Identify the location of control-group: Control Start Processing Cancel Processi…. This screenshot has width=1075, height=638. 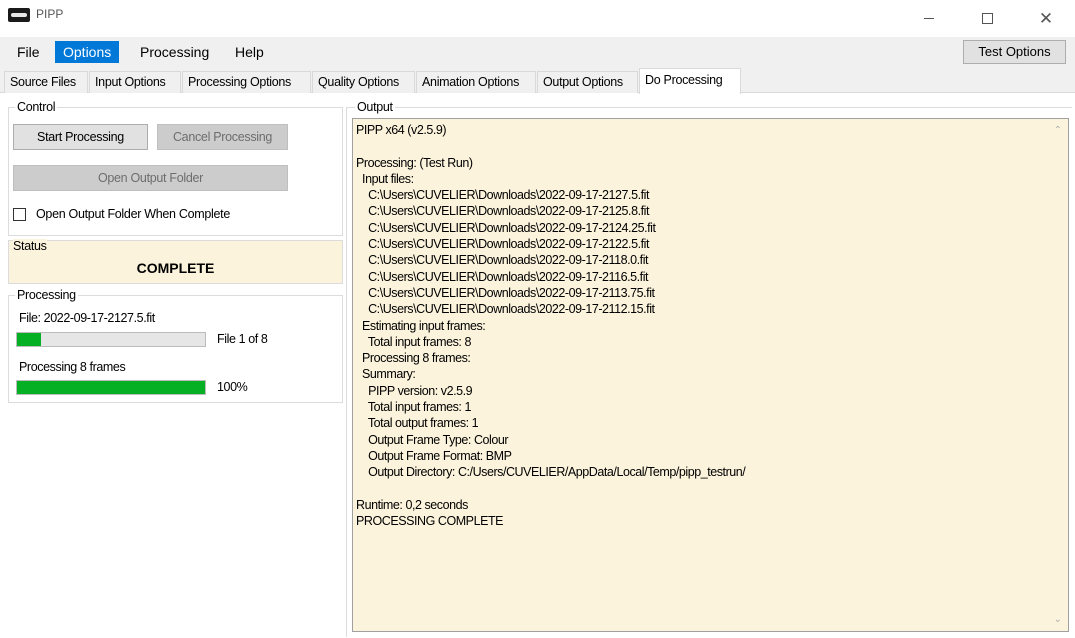
(175, 168).